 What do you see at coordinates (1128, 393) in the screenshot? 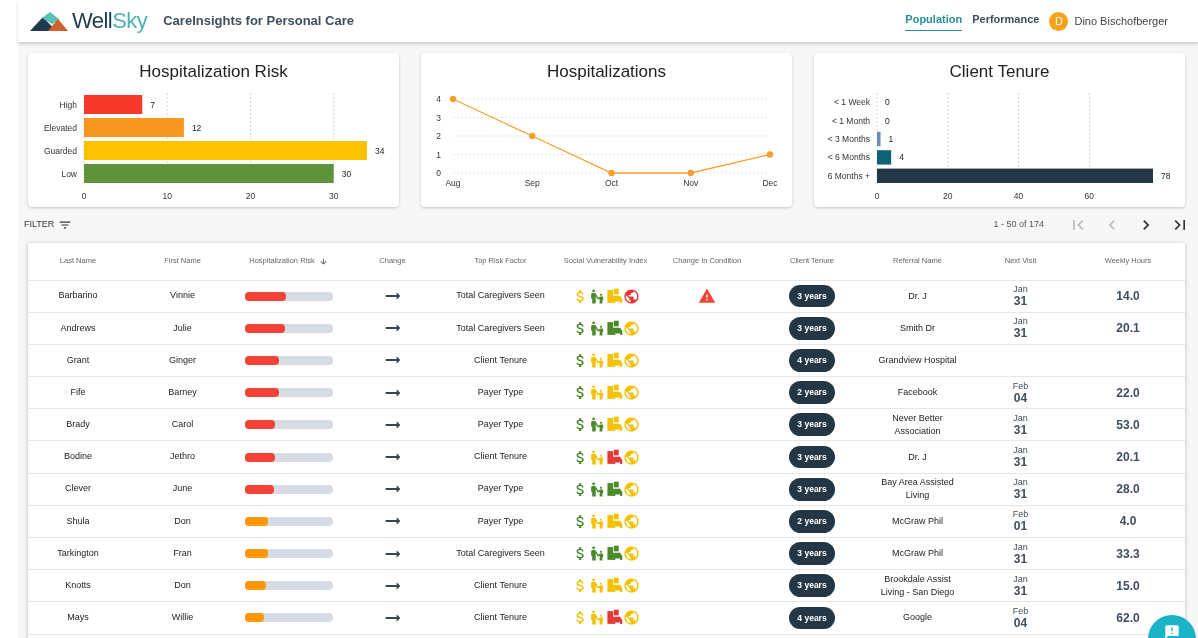
I see `weekly-hours: 22.0` at bounding box center [1128, 393].